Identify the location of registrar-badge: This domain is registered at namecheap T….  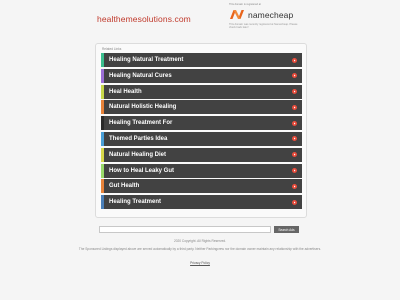
(260, 16).